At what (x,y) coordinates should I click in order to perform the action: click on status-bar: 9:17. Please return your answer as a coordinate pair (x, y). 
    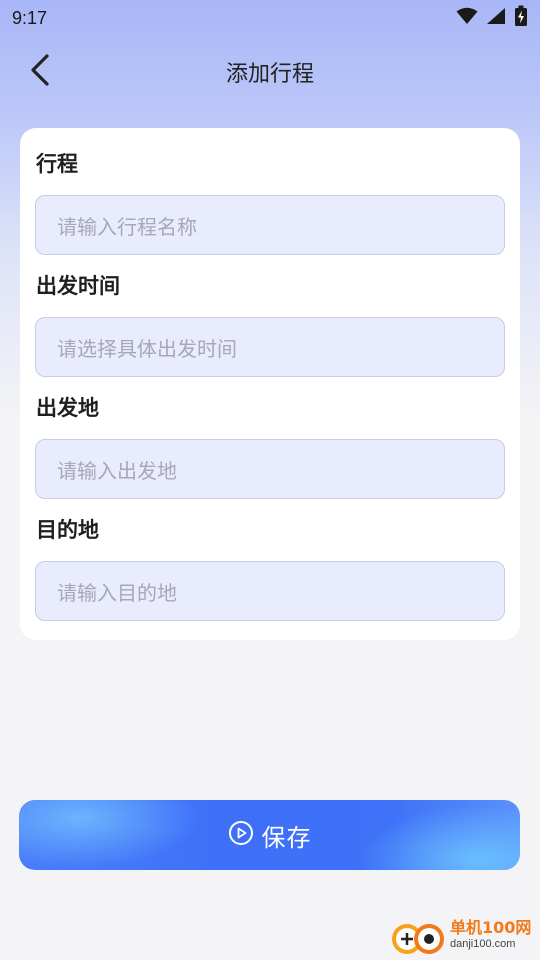
    Looking at the image, I should click on (270, 18).